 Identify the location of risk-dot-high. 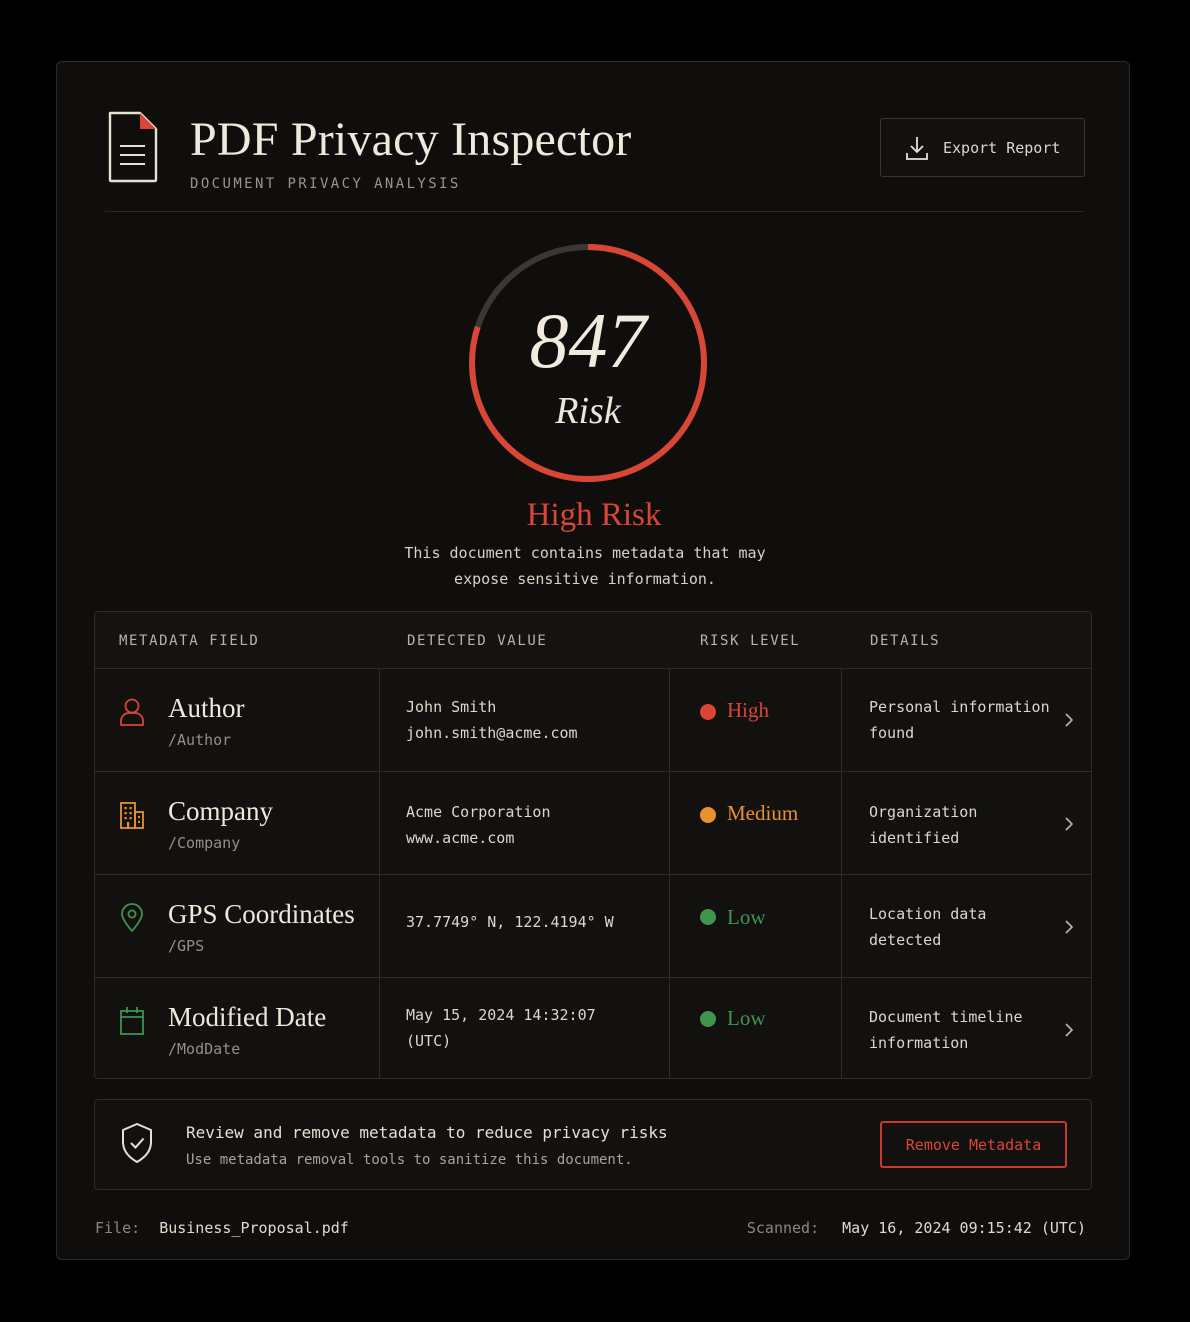
(708, 712).